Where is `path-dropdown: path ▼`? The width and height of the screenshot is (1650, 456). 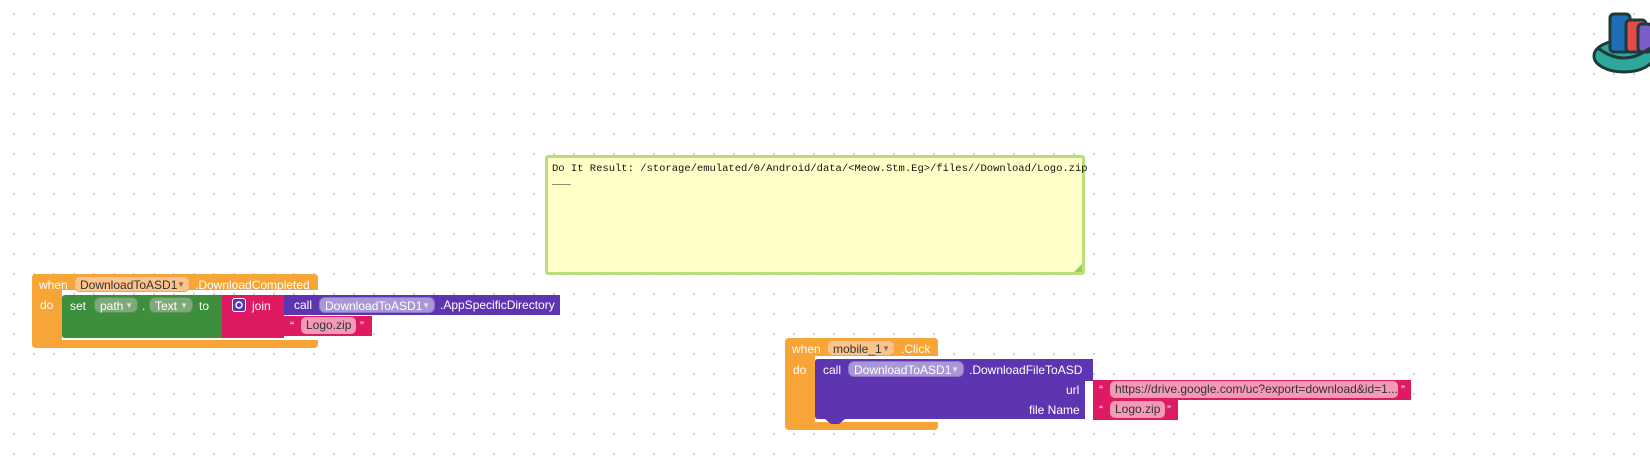
path-dropdown: path ▼ is located at coordinates (116, 305).